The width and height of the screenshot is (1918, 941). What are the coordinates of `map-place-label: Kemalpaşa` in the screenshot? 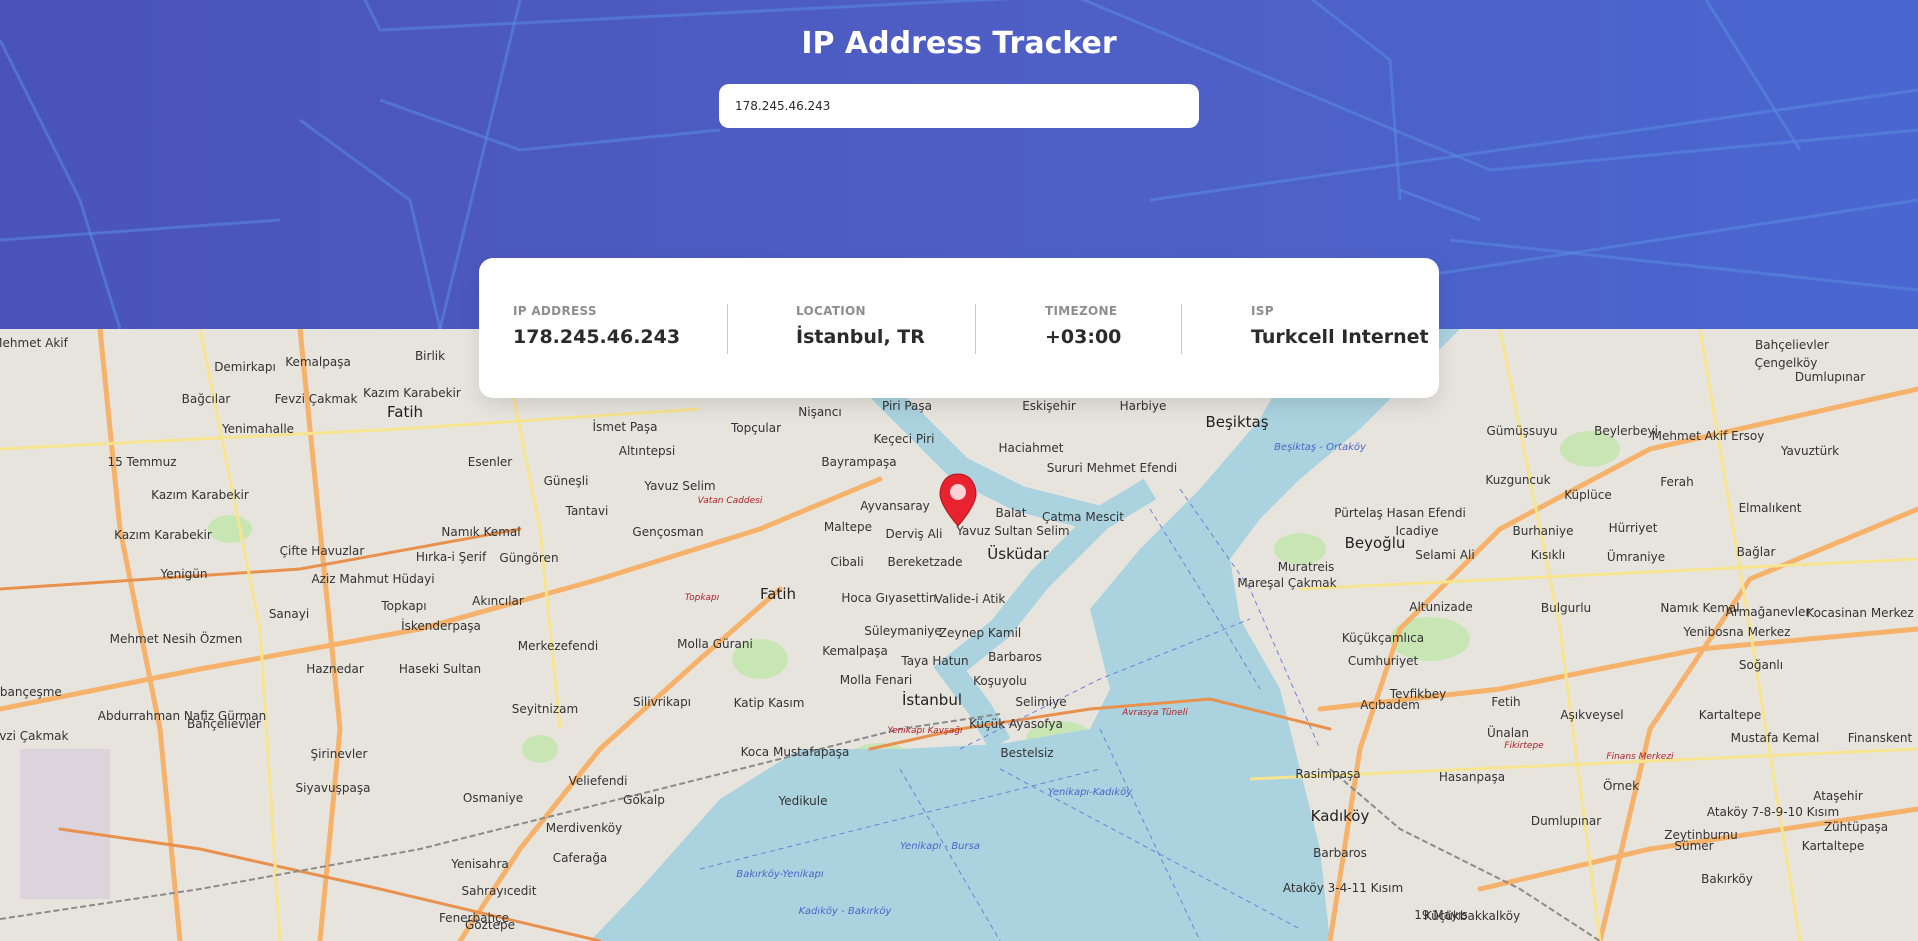 It's located at (855, 651).